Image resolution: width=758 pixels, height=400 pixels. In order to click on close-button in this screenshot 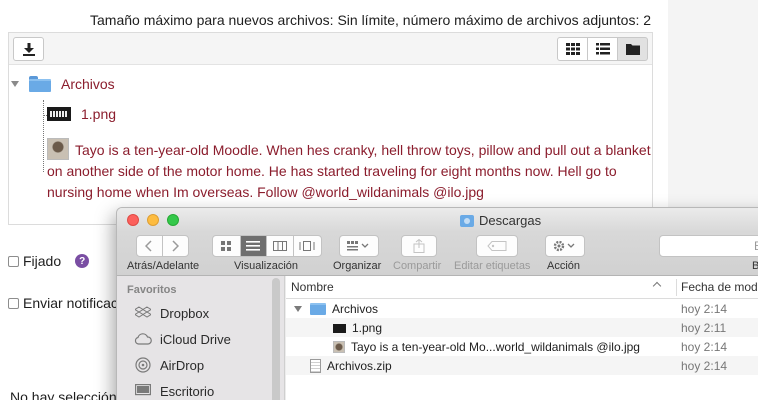, I will do `click(133, 220)`.